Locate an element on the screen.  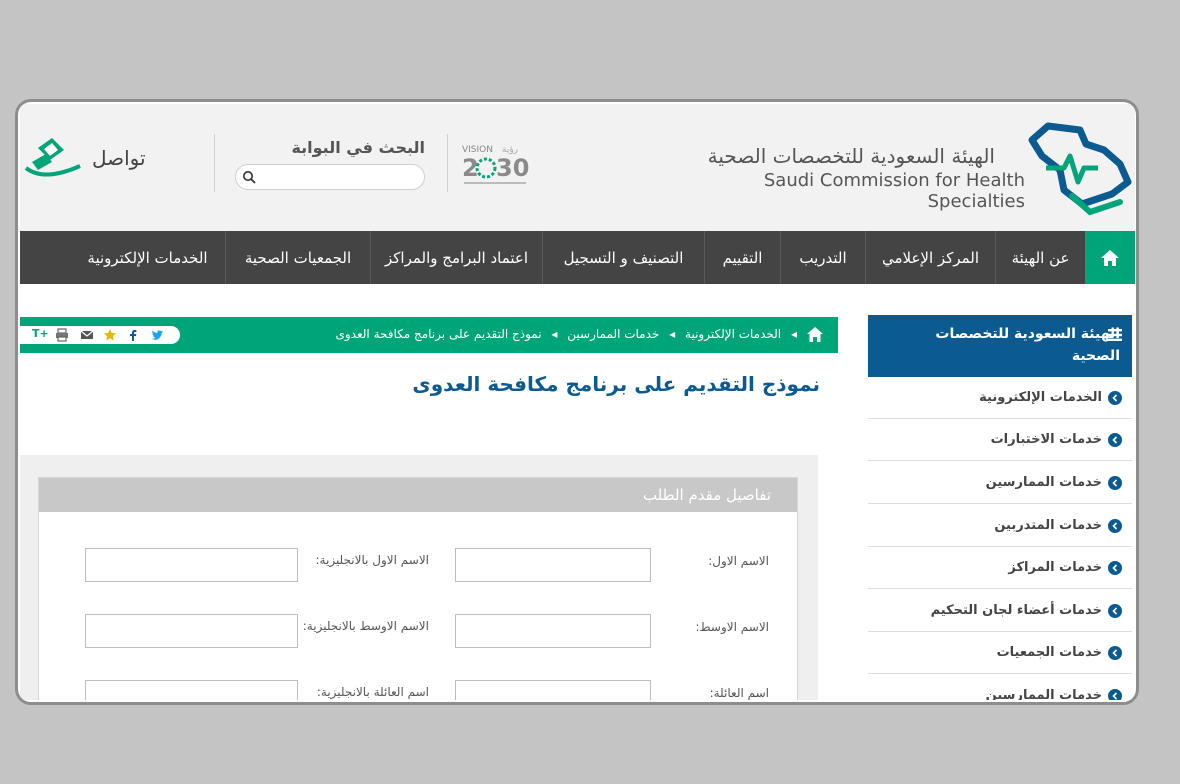
nav-item-eservices: الخدمات الإلكترونية is located at coordinates (147, 257).